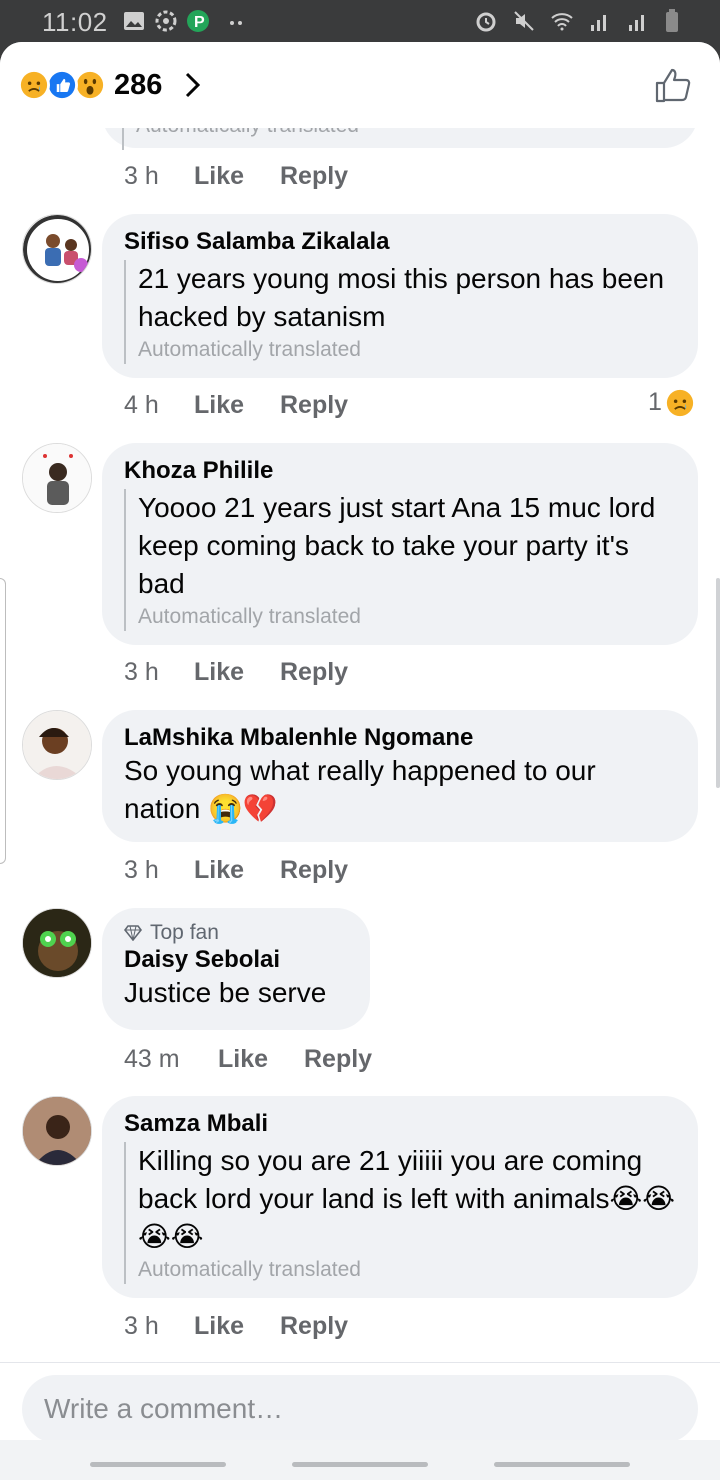 This screenshot has width=720, height=1480. What do you see at coordinates (360, 22) in the screenshot?
I see `status-bar: 11:02 P` at bounding box center [360, 22].